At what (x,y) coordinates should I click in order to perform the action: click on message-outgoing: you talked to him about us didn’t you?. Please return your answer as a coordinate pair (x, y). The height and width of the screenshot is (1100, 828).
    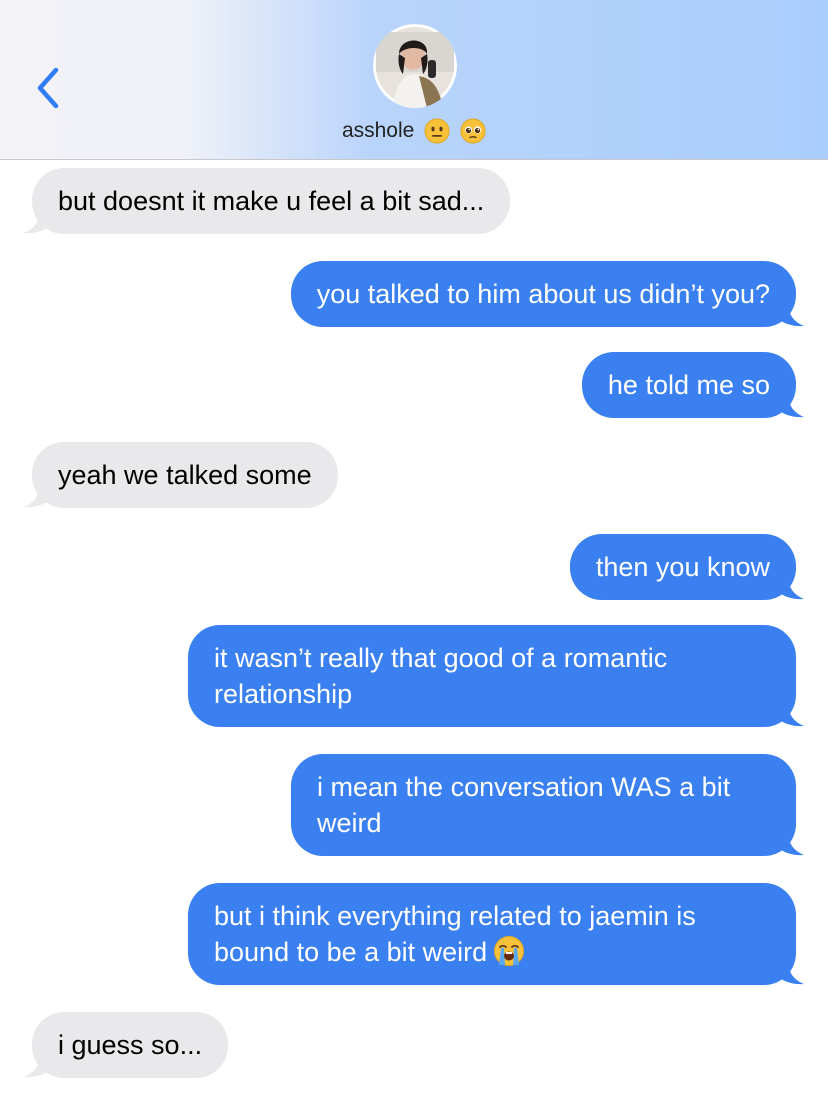
    Looking at the image, I should click on (547, 294).